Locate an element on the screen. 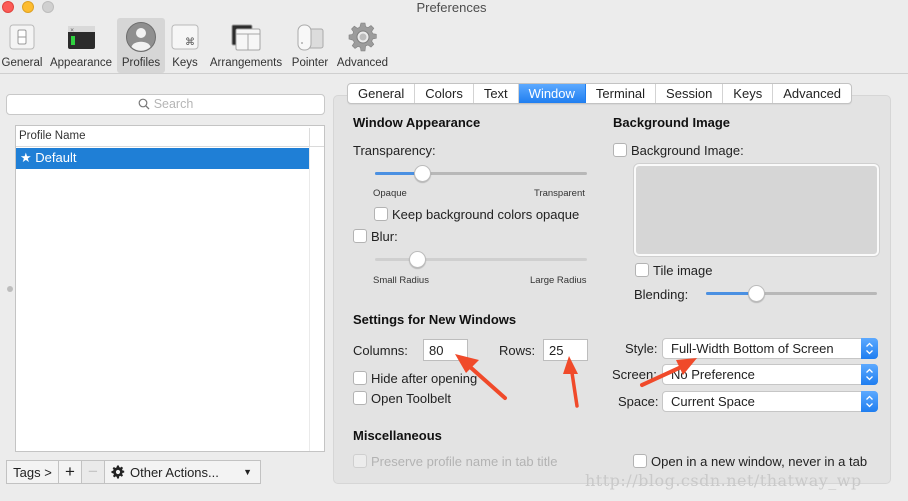  transparency-slider-thumb is located at coordinates (422, 173).